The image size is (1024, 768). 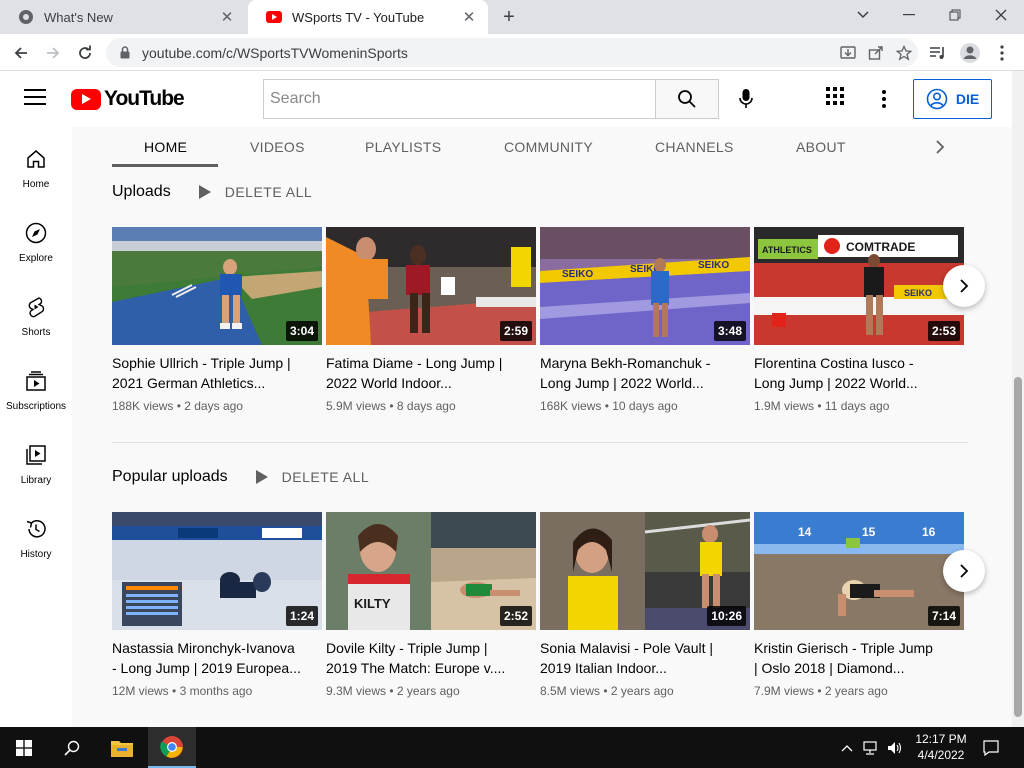 What do you see at coordinates (123, 17) in the screenshot?
I see `tab-whats-new: What's New ✕` at bounding box center [123, 17].